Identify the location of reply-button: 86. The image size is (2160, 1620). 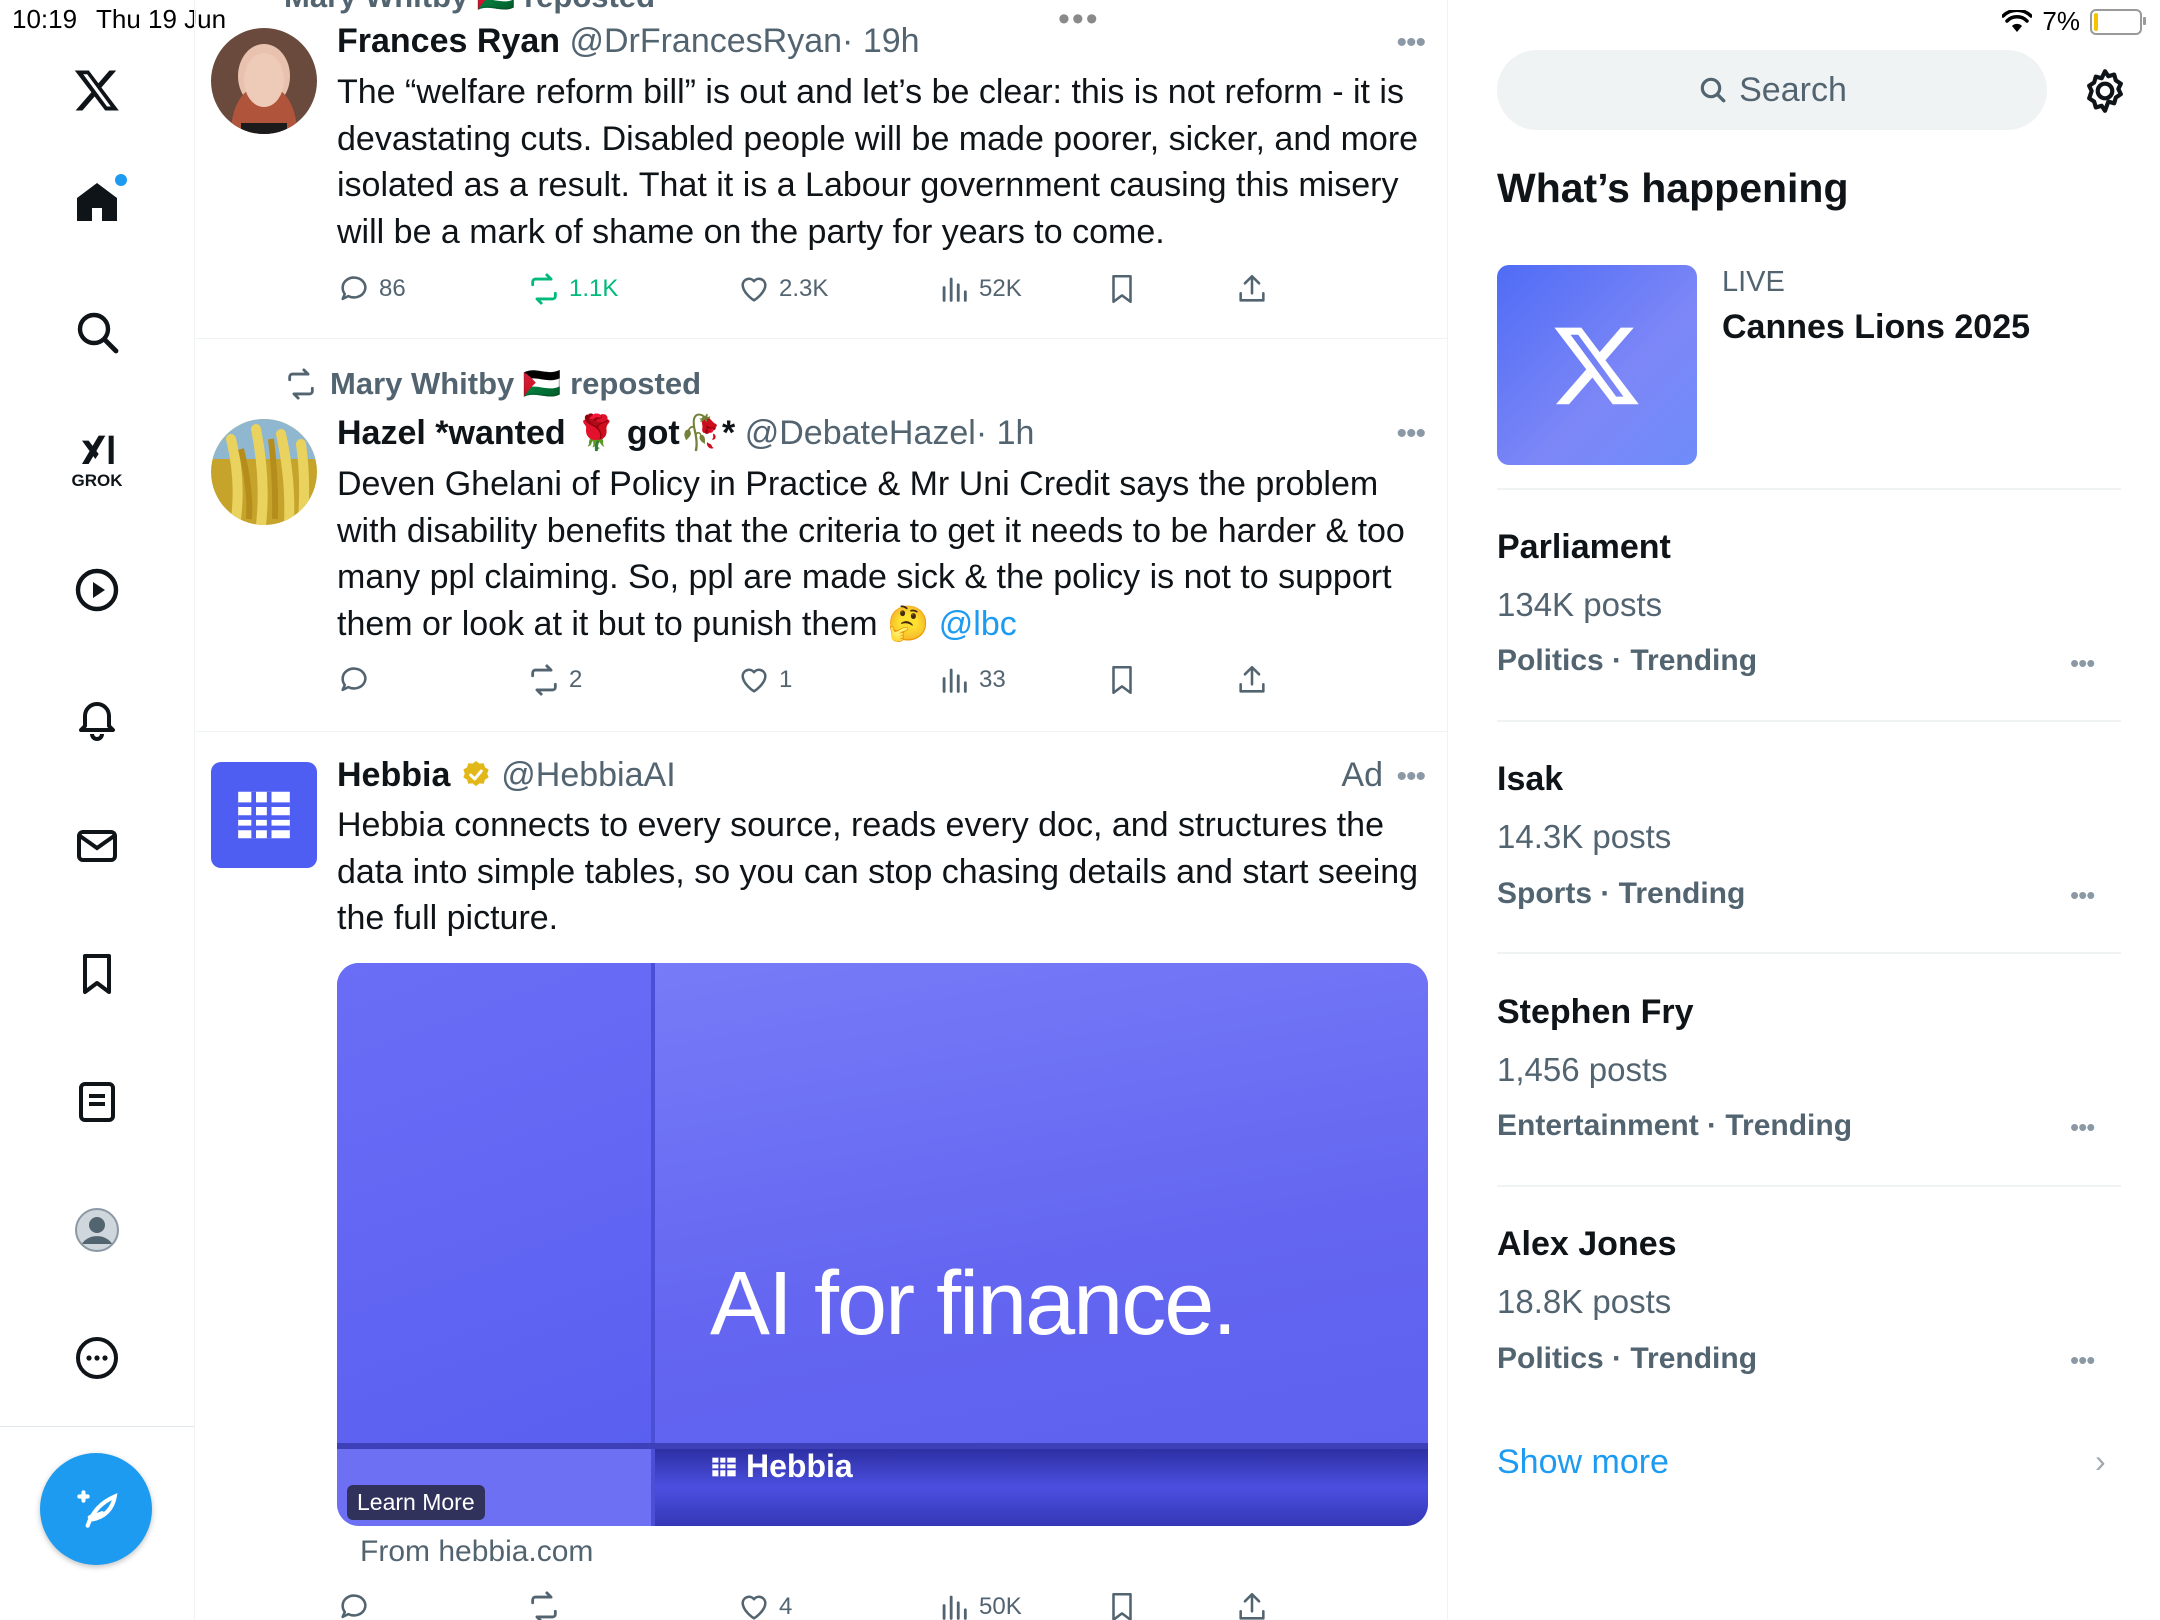
(371, 289).